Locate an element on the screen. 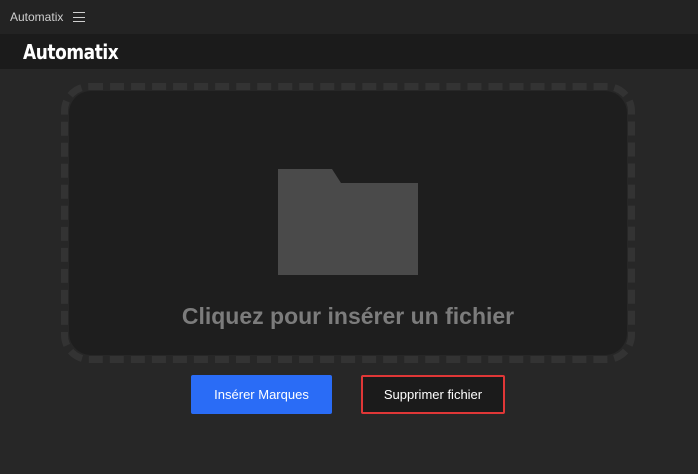  dropzone-label: Cliquez pour insérer un fichier is located at coordinates (348, 316).